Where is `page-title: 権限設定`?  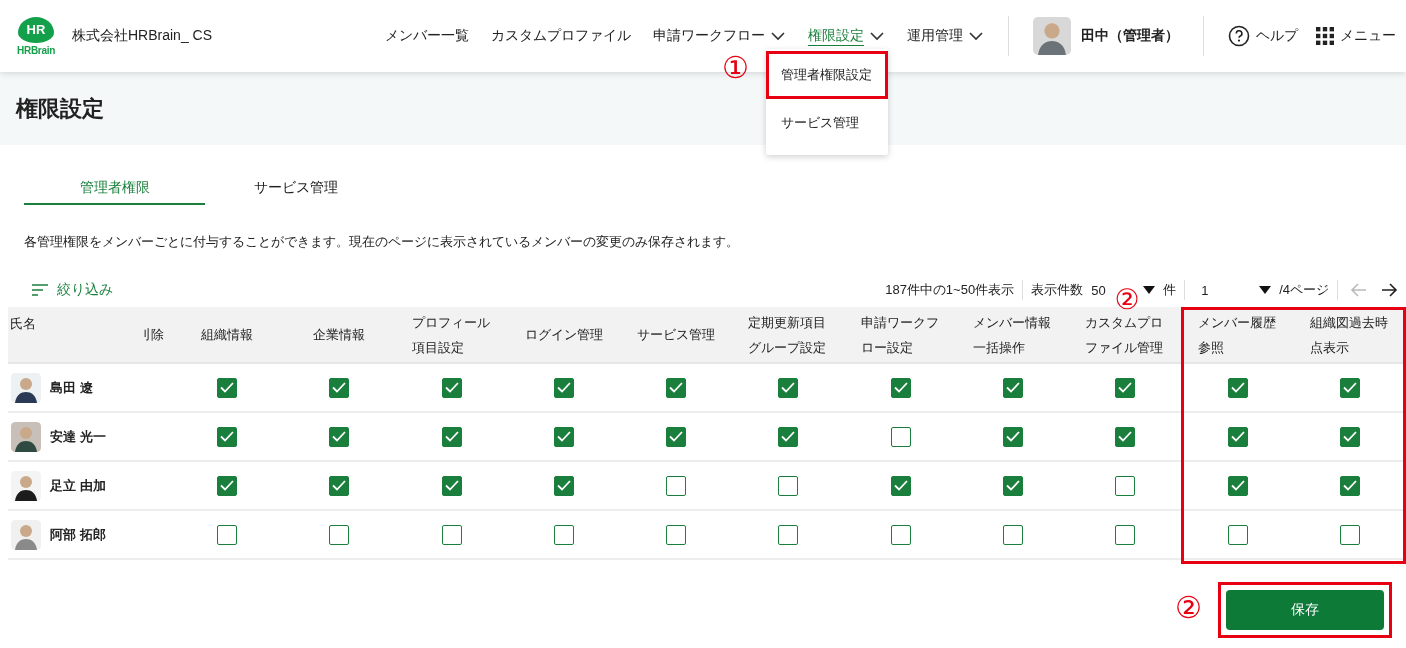
page-title: 権限設定 is located at coordinates (60, 108).